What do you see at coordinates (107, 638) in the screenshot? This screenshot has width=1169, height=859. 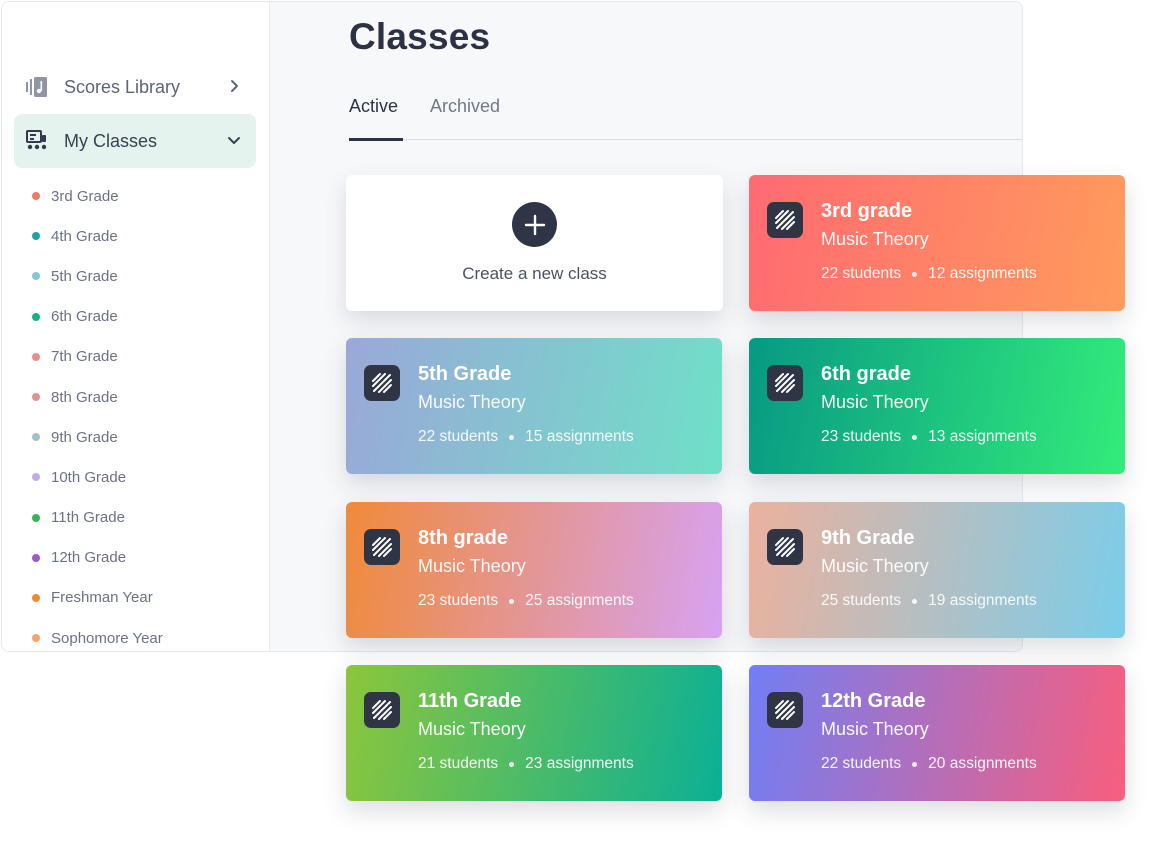 I see `sidebar-class-label: Sophomore Year` at bounding box center [107, 638].